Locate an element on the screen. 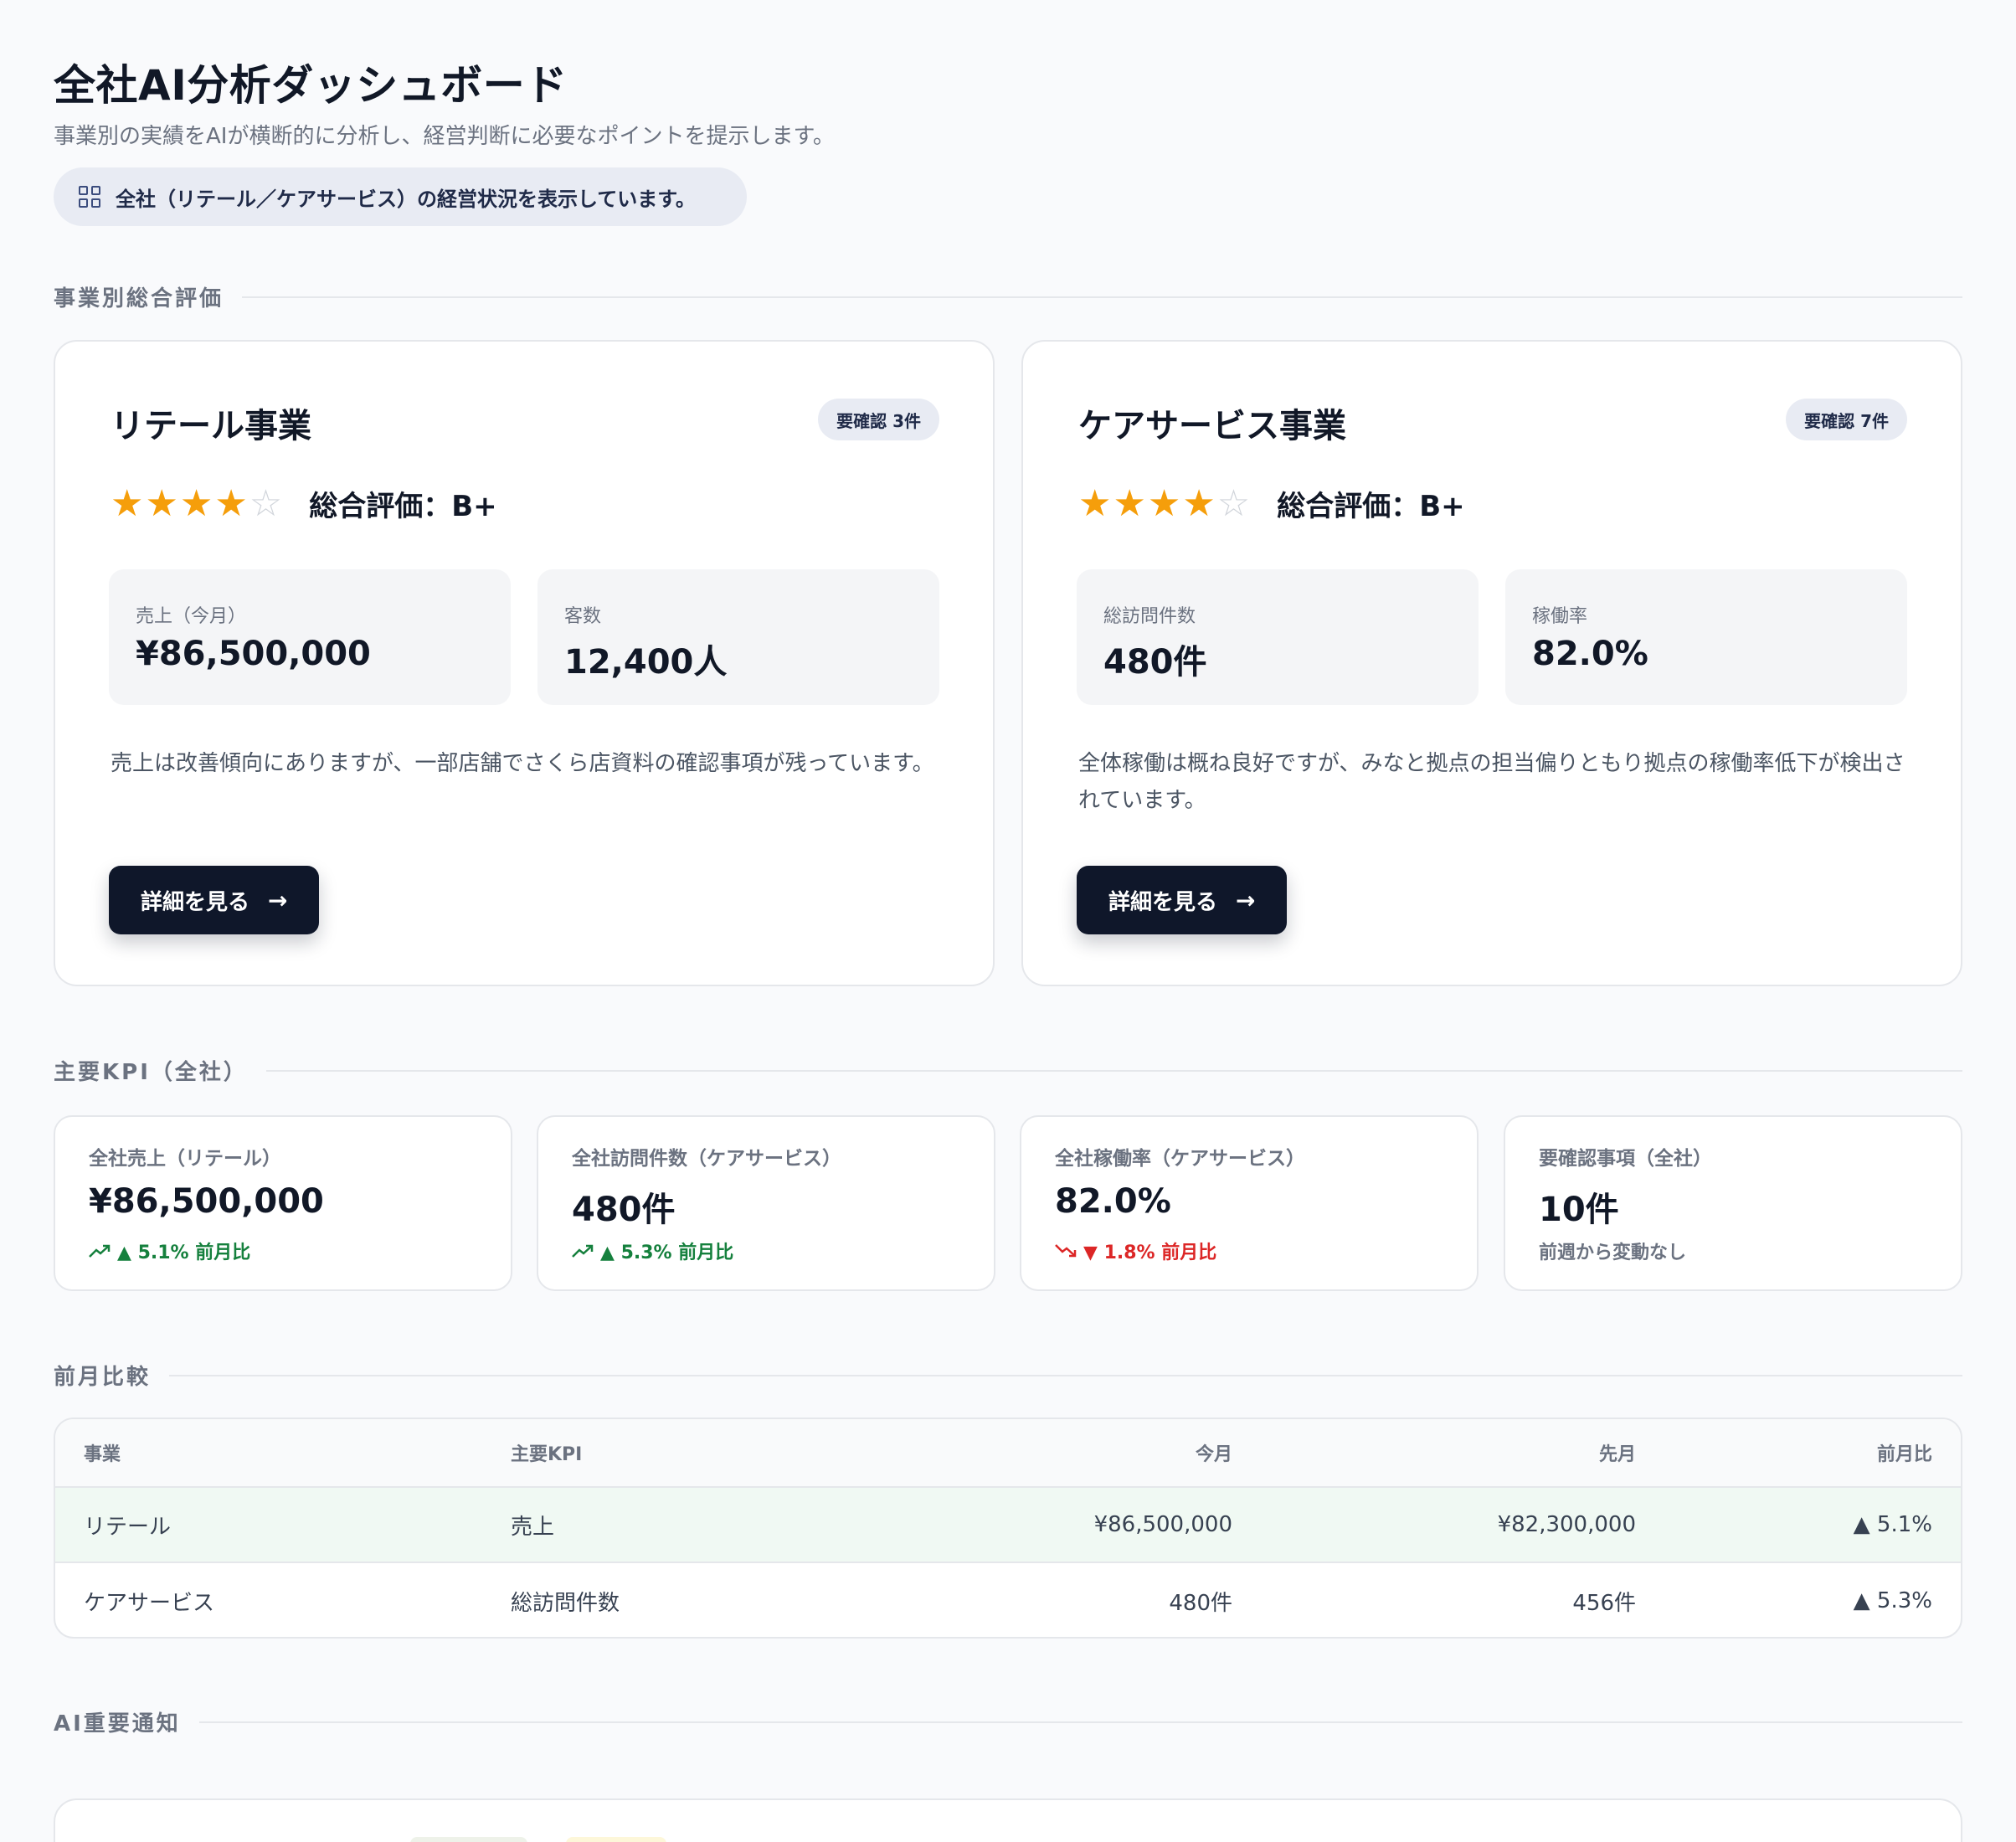 The image size is (2016, 1842). kpi-change-text: ▼ 1.8% 前月比 is located at coordinates (1150, 1253).